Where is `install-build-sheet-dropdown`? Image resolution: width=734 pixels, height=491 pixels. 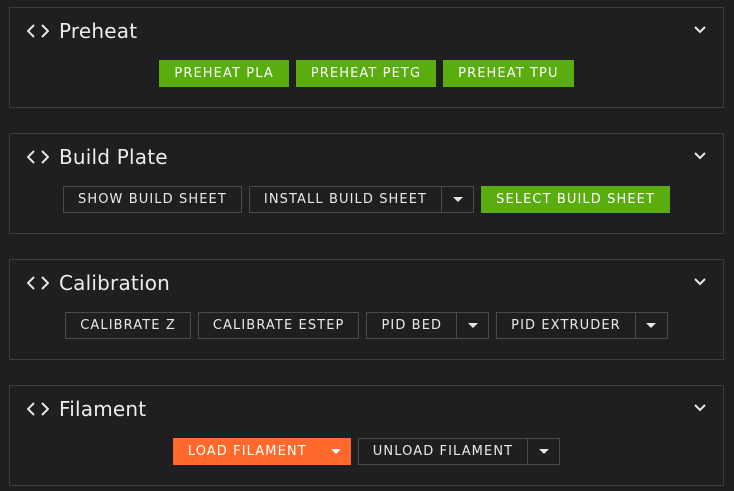 install-build-sheet-dropdown is located at coordinates (458, 199).